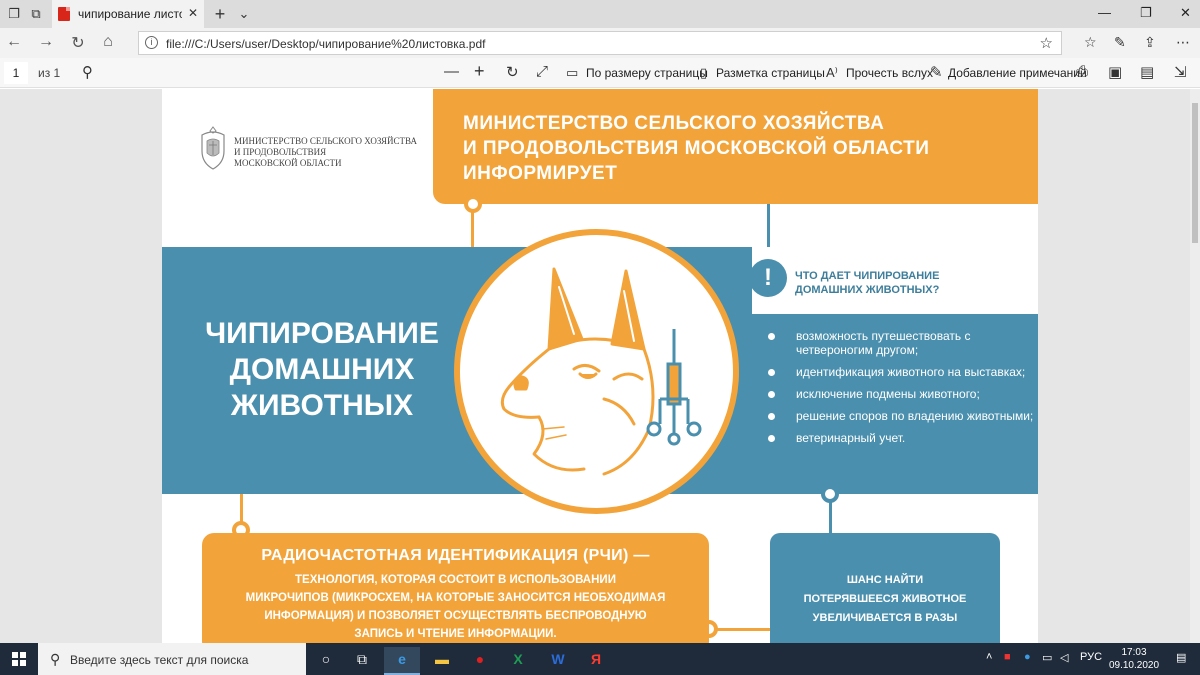 Image resolution: width=1200 pixels, height=675 pixels. I want to click on benefit-item: идентификация животного на выставках;, so click(903, 372).